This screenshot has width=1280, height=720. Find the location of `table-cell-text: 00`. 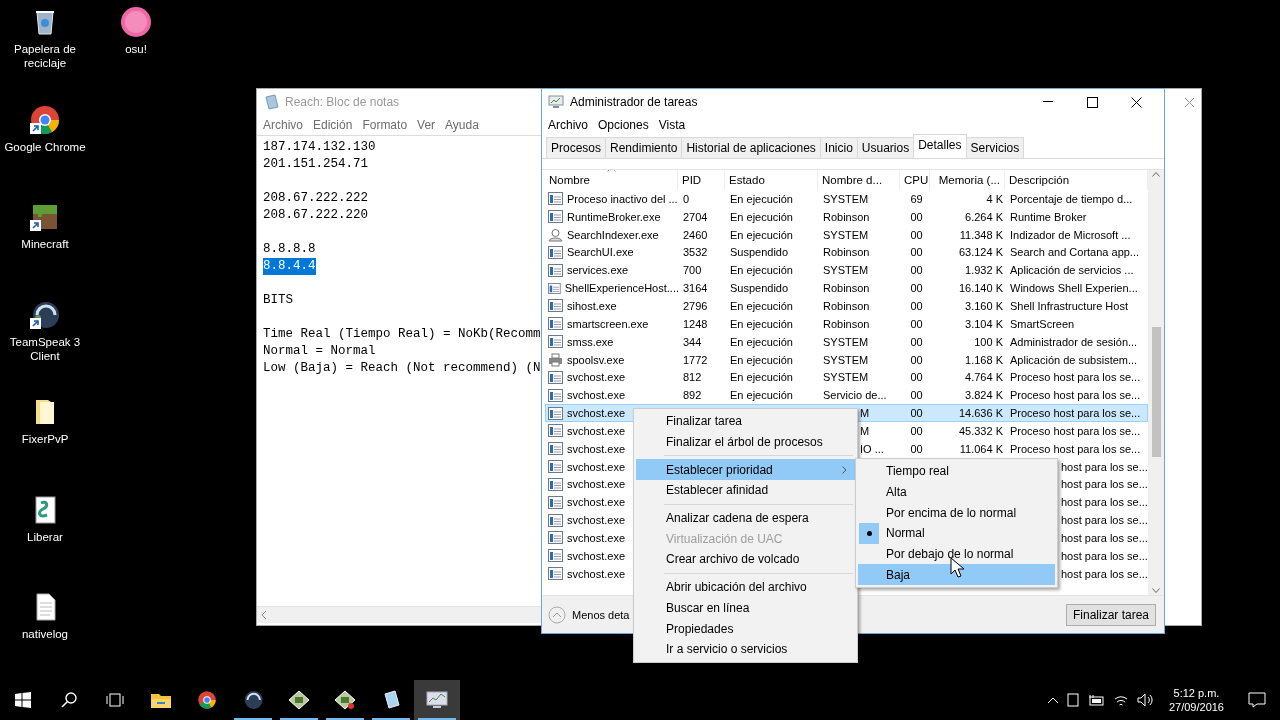

table-cell-text: 00 is located at coordinates (916, 270).